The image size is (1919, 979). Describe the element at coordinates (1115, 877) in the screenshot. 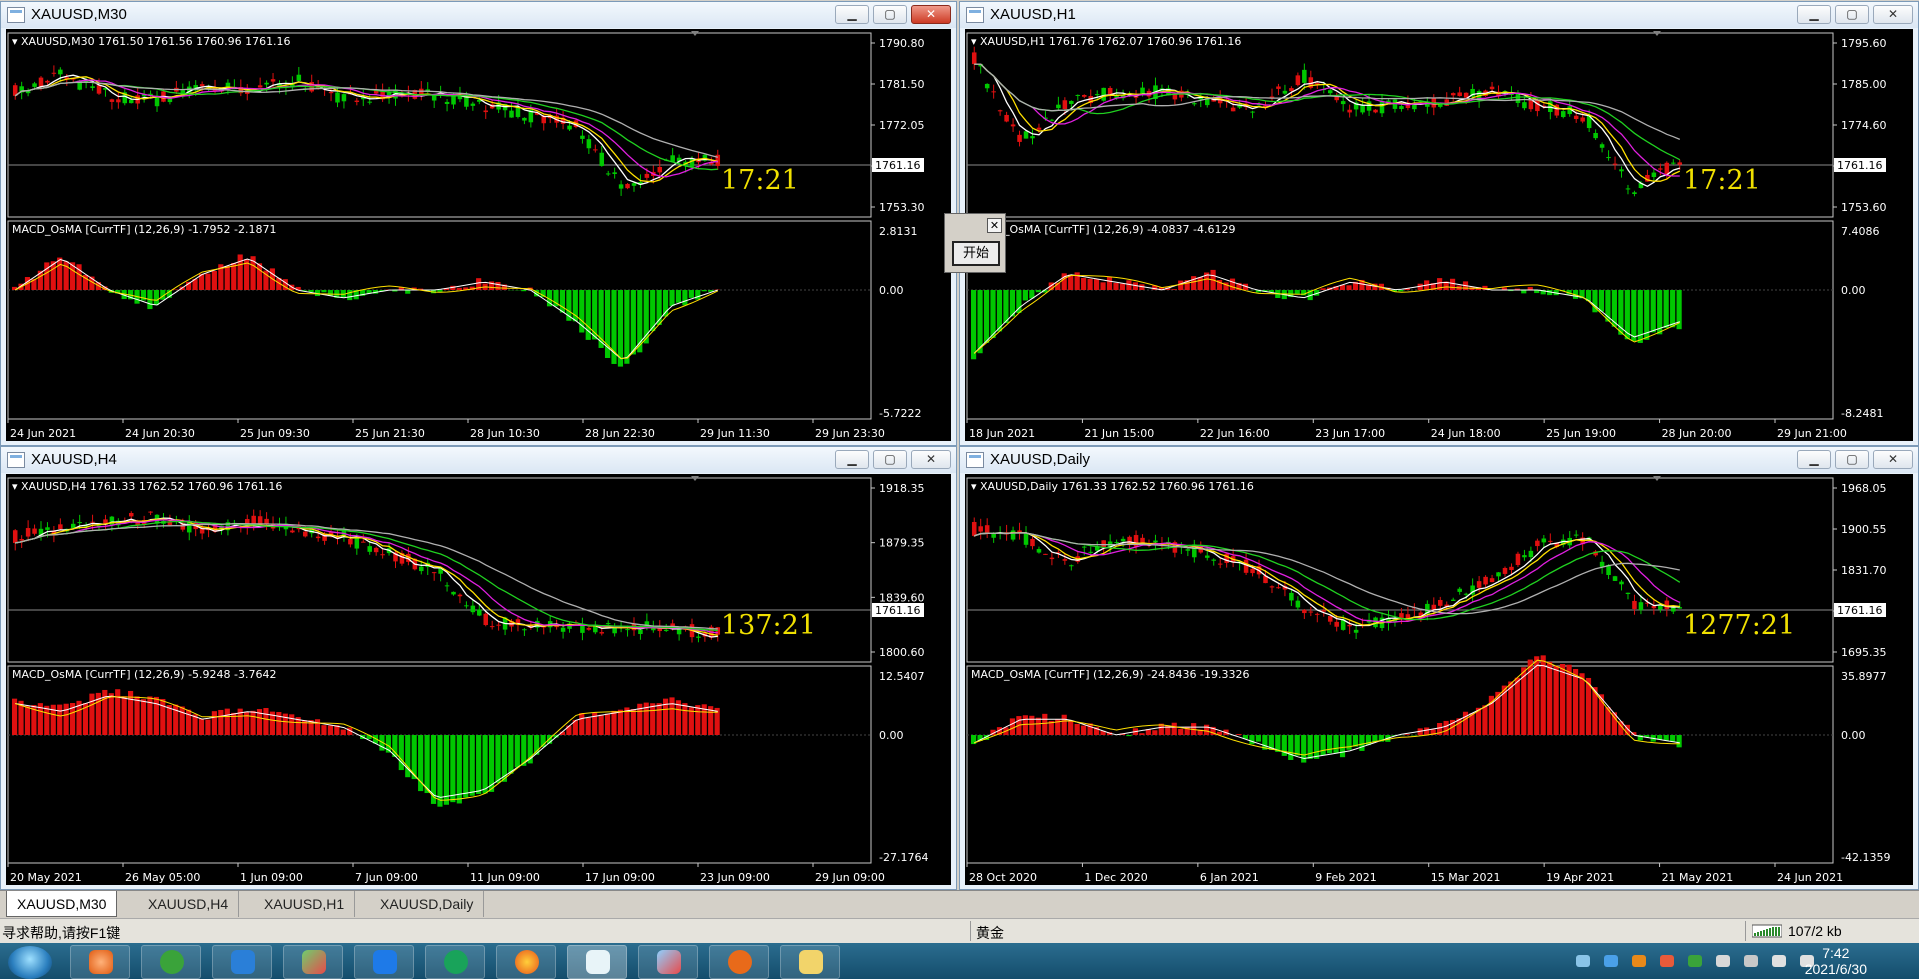

I see `time-axis-label: 1 Dec 2020` at that location.